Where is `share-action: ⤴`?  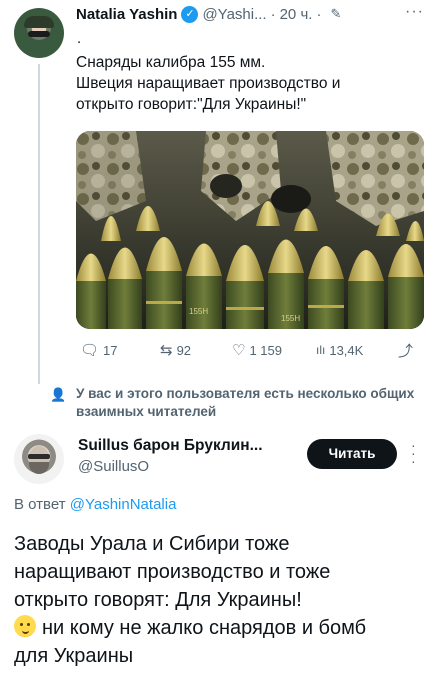 share-action: ⤴ is located at coordinates (407, 350).